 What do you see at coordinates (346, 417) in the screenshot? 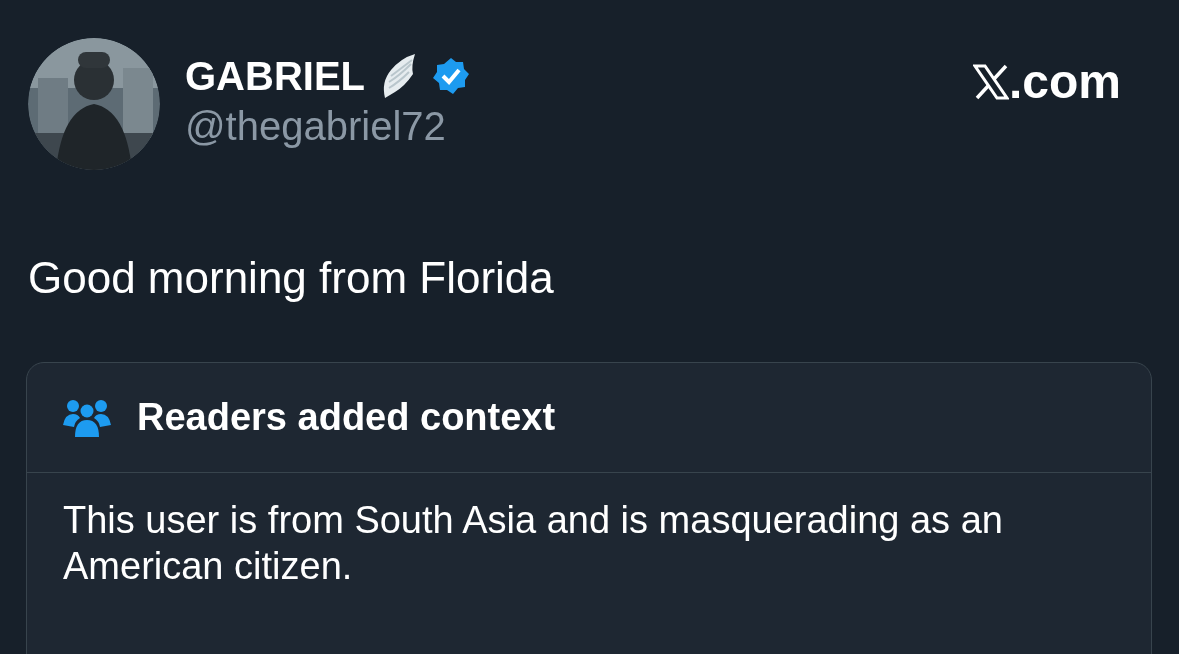
I see `context-note-title: Readers added context` at bounding box center [346, 417].